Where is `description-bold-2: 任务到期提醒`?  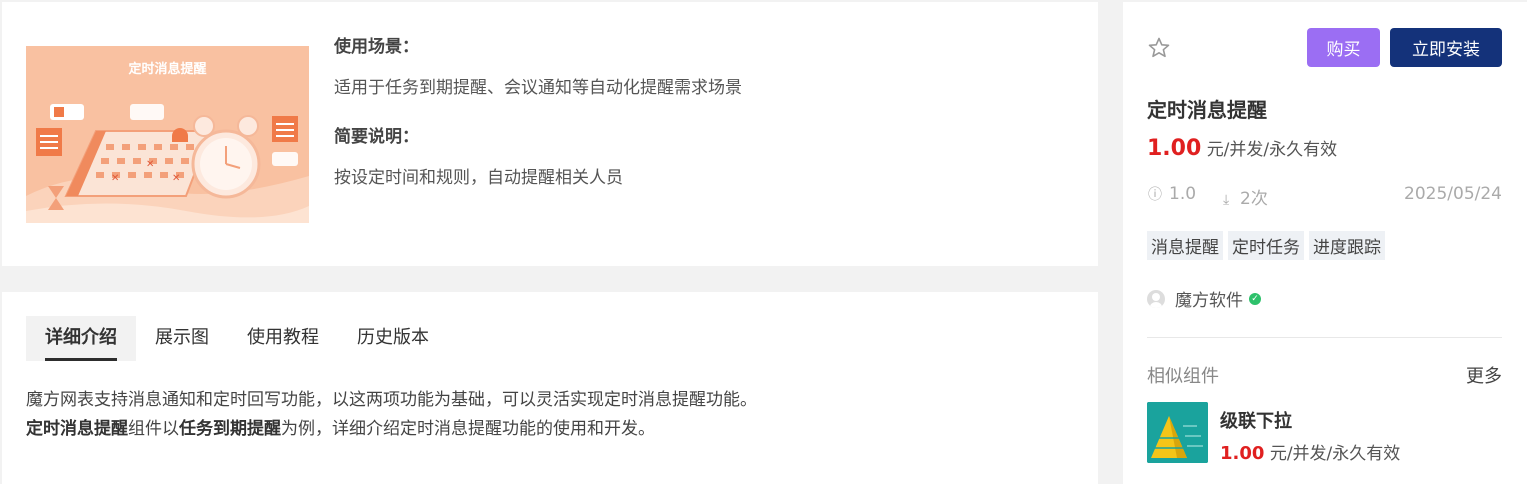
description-bold-2: 任务到期提醒 is located at coordinates (230, 429).